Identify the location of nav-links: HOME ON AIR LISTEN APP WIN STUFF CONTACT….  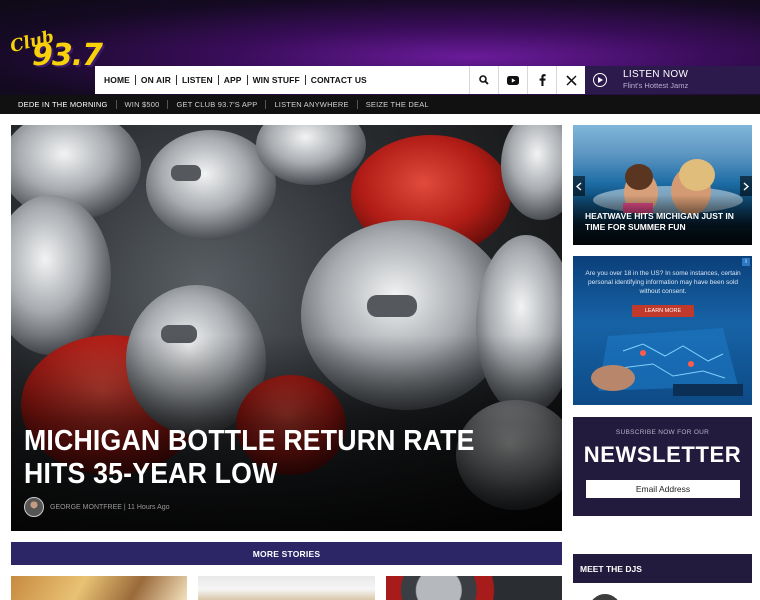
(233, 80).